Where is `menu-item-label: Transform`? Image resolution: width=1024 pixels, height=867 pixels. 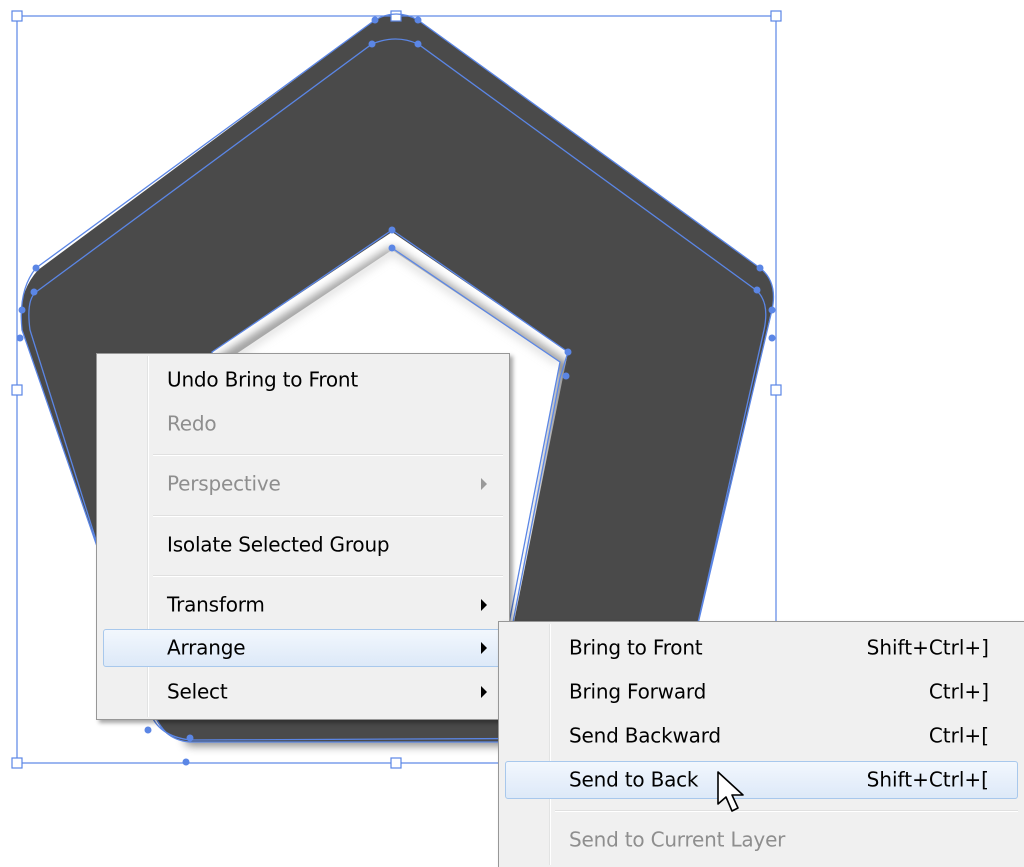 menu-item-label: Transform is located at coordinates (216, 604).